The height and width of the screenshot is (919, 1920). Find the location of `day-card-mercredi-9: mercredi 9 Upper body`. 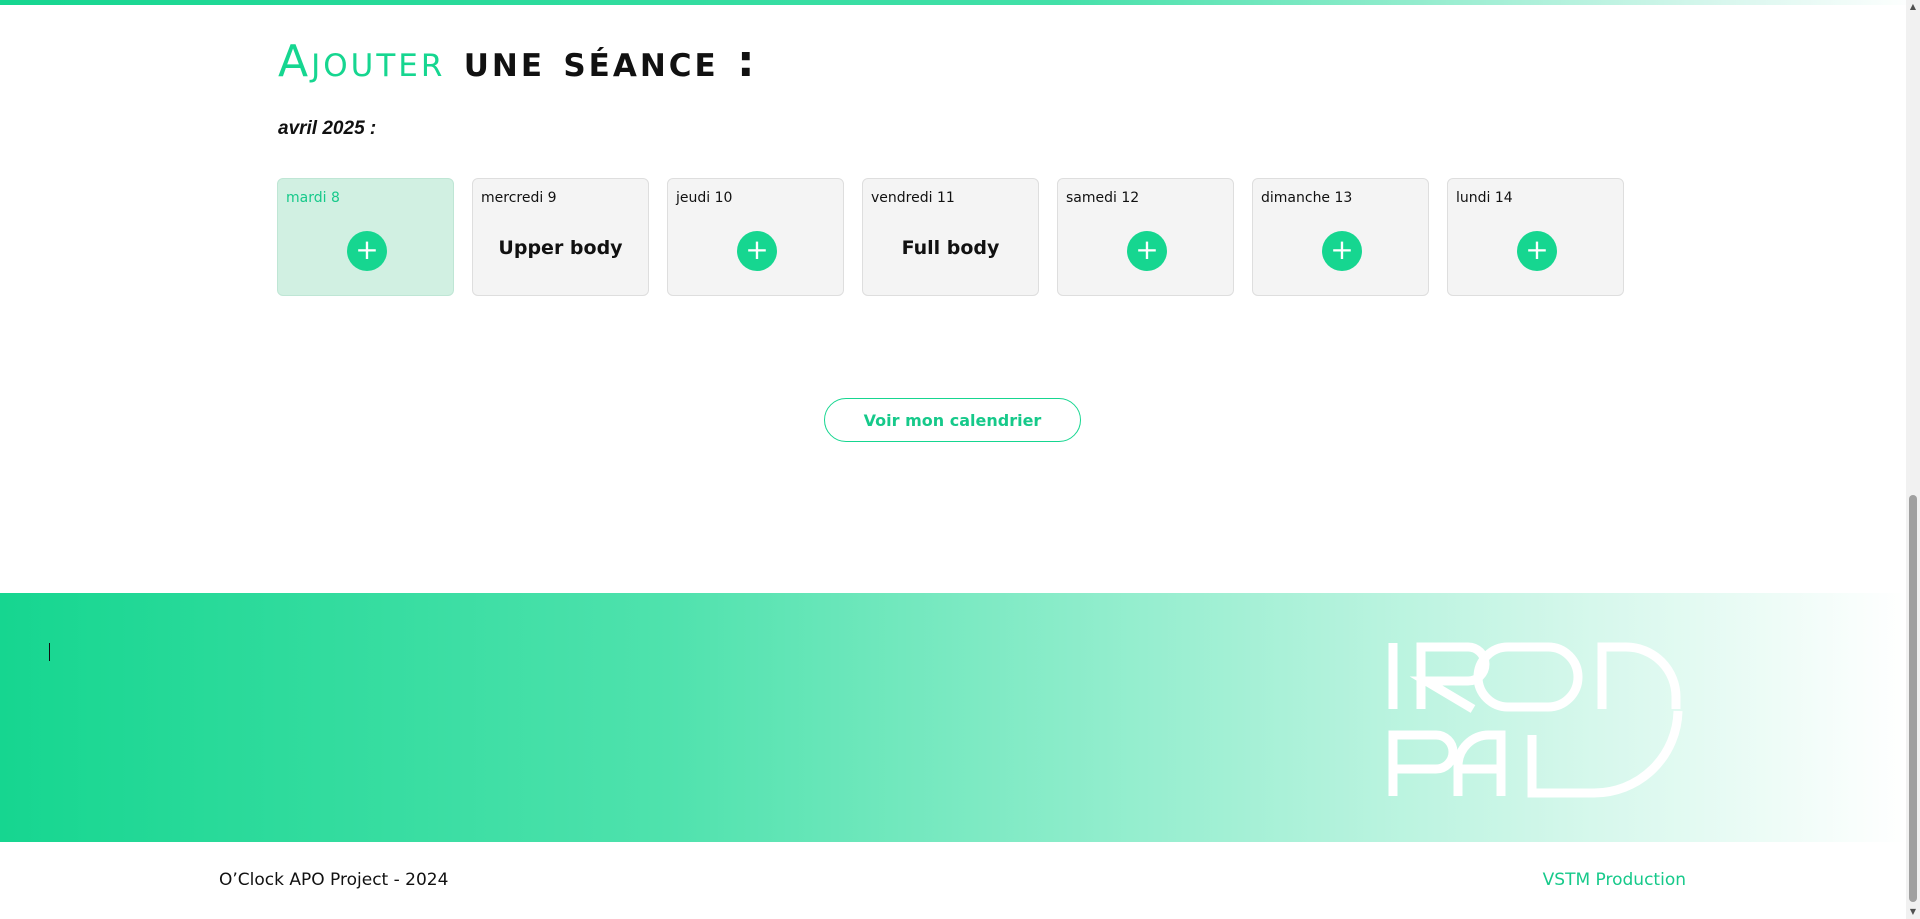

day-card-mercredi-9: mercredi 9 Upper body is located at coordinates (560, 237).